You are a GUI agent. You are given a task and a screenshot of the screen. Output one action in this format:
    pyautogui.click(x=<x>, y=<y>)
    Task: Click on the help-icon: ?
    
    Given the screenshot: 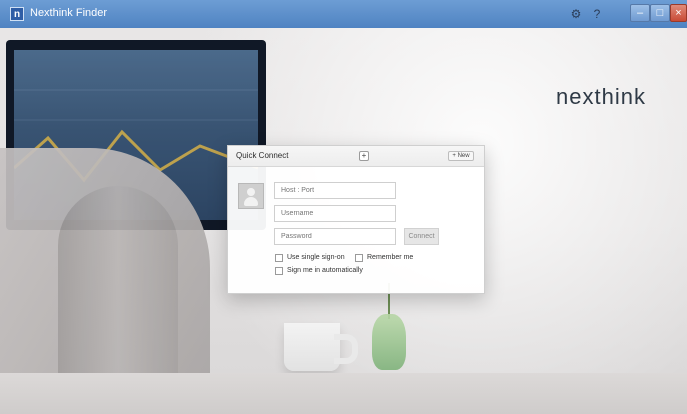 What is the action you would take?
    pyautogui.click(x=597, y=14)
    